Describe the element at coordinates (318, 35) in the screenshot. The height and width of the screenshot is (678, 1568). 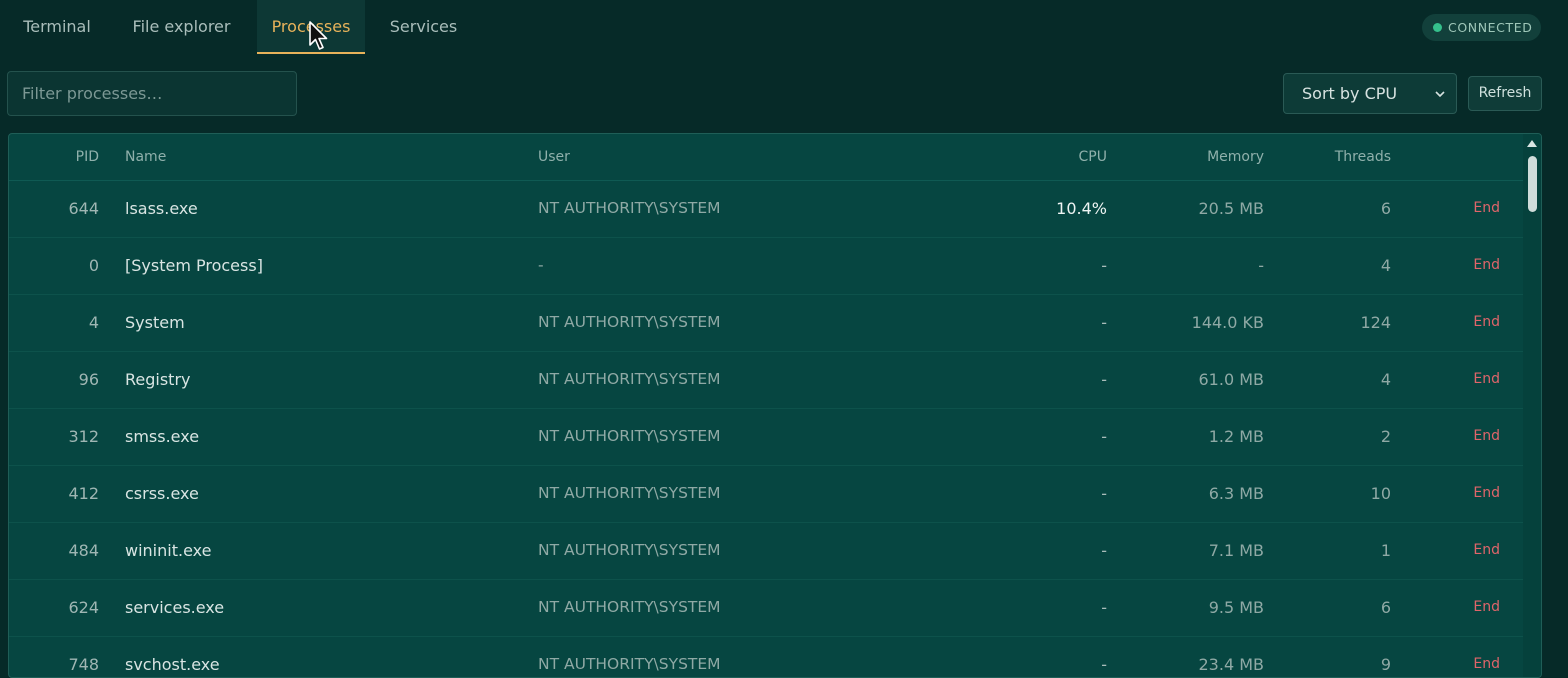
I see `mouse-pointer-icon` at that location.